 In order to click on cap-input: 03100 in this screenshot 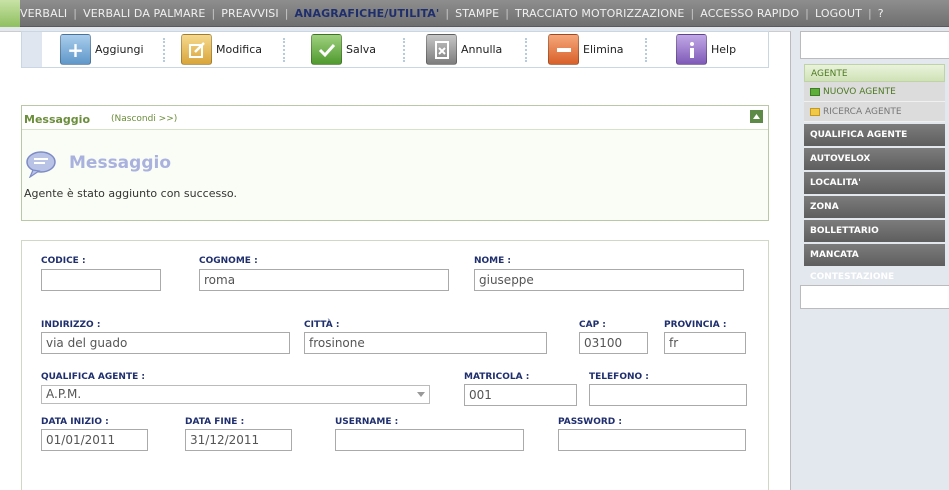, I will do `click(613, 343)`.